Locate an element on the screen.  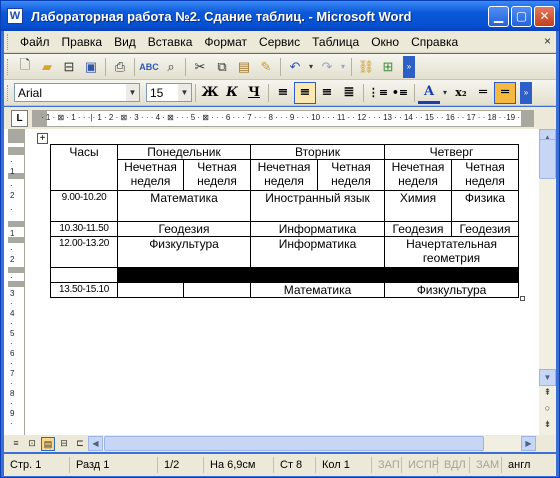
table-cell-shaded is located at coordinates (318, 275).